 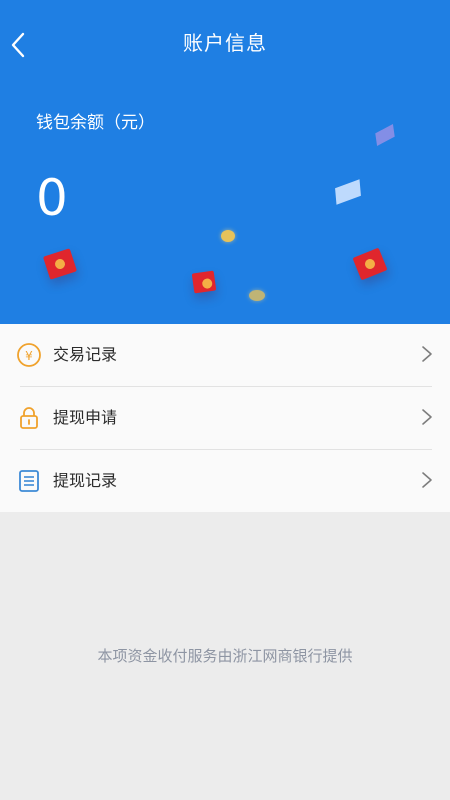 I want to click on page-title: 账户信息, so click(x=225, y=43).